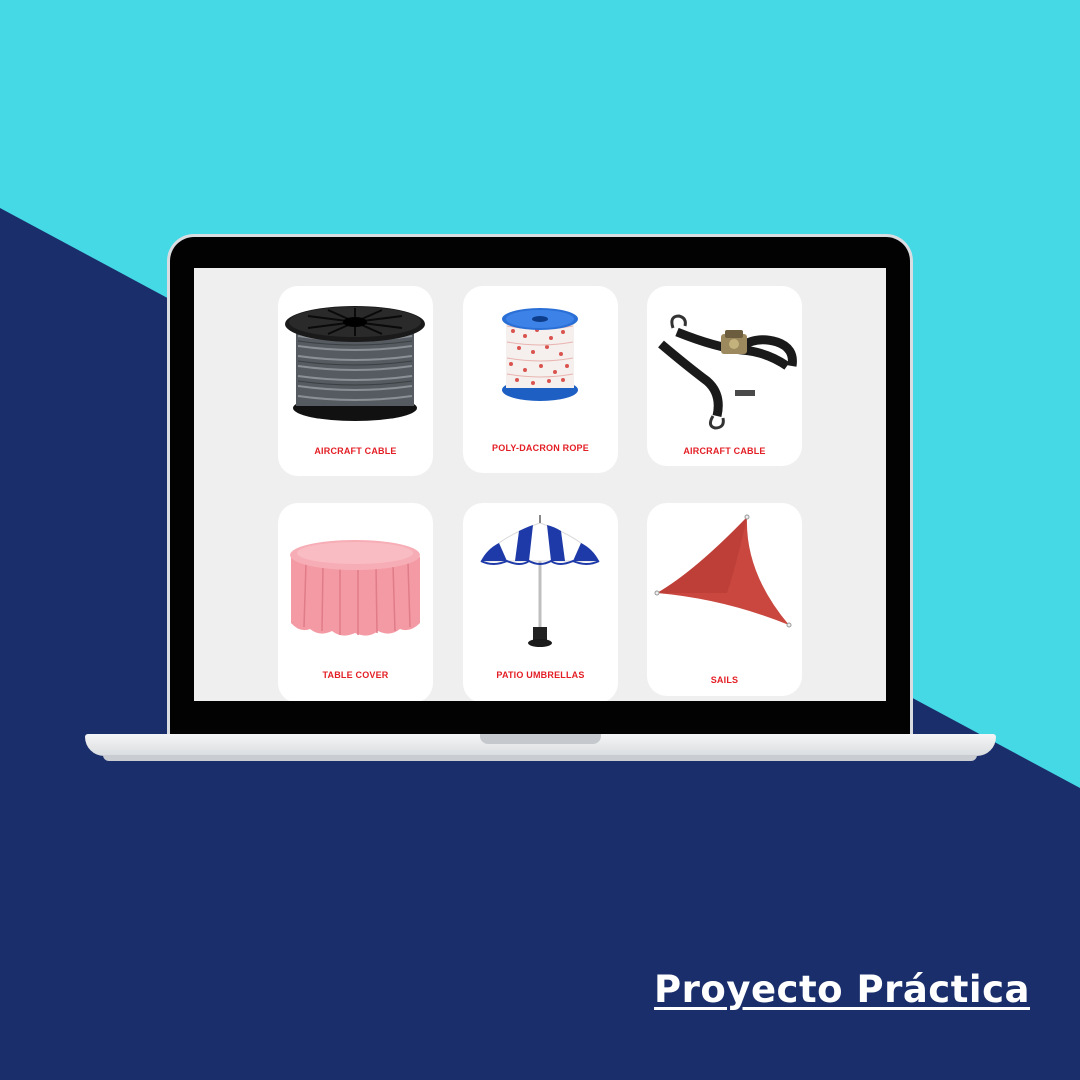 The width and height of the screenshot is (1080, 1080). What do you see at coordinates (723, 571) in the screenshot?
I see `shade-sail-icon` at bounding box center [723, 571].